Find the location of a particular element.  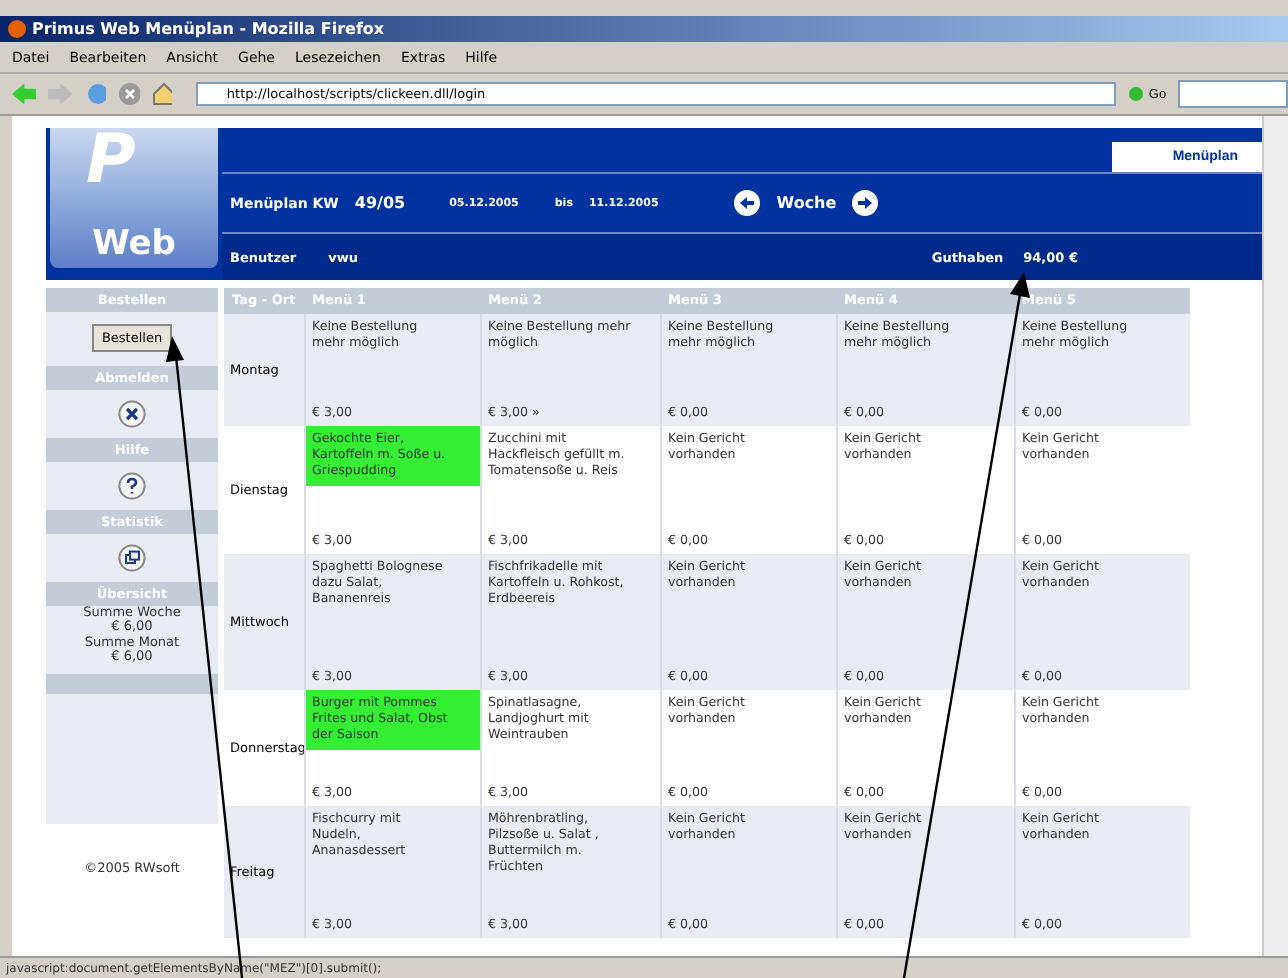

close-icon is located at coordinates (132, 414).